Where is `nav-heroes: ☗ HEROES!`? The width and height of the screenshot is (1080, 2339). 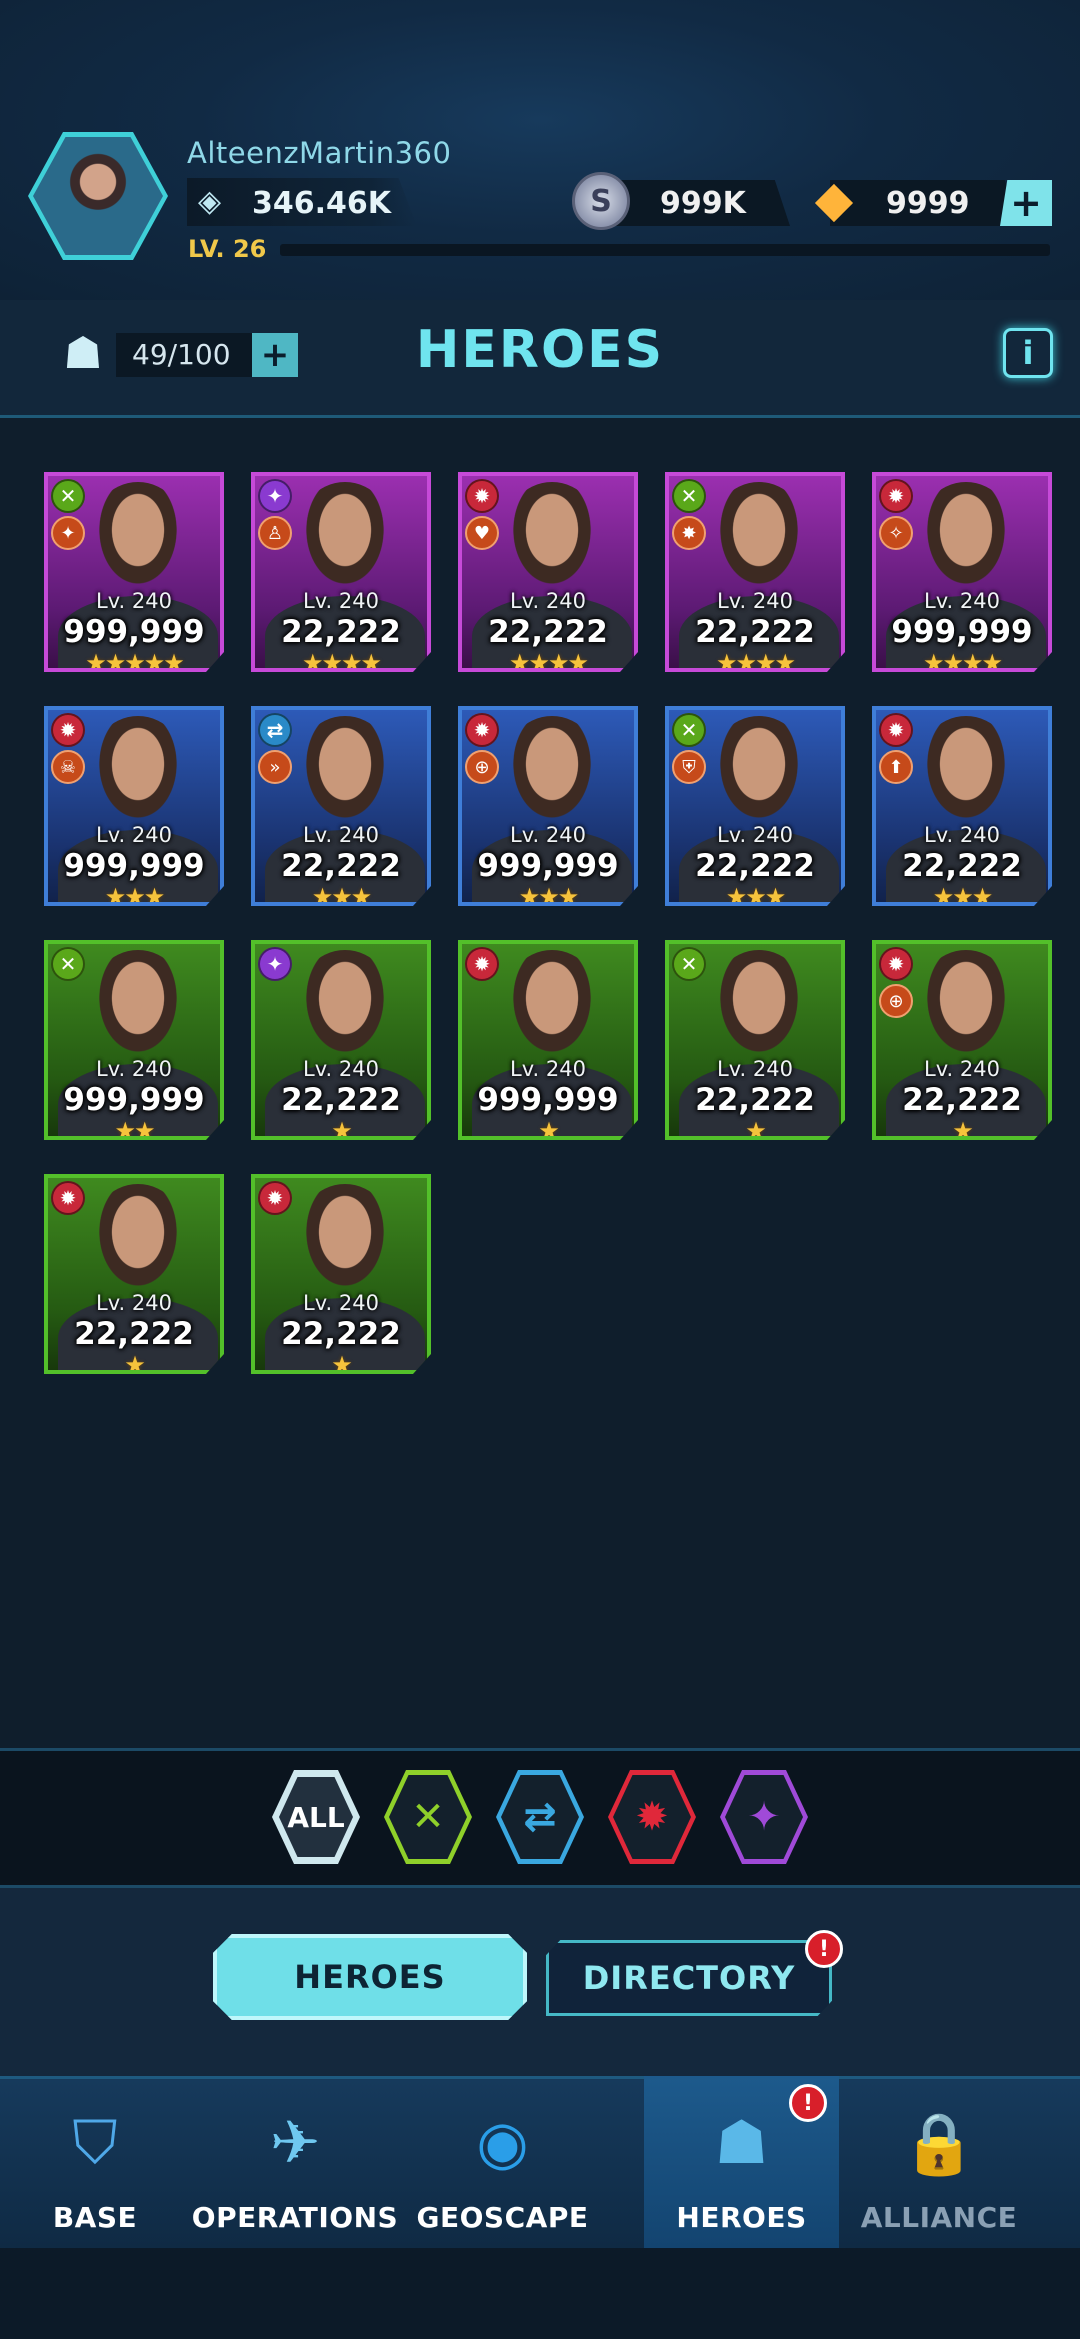 nav-heroes: ☗ HEROES! is located at coordinates (741, 2162).